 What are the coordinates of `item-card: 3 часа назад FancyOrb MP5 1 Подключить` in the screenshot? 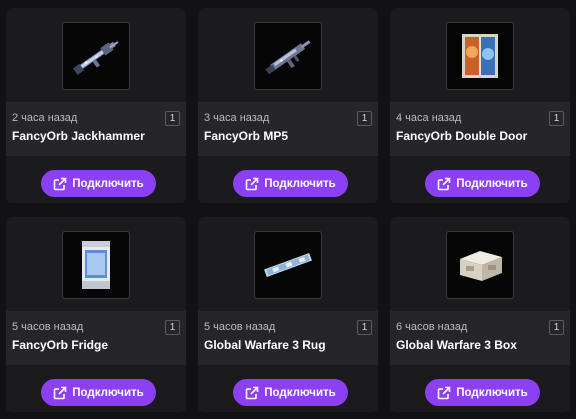 It's located at (288, 105).